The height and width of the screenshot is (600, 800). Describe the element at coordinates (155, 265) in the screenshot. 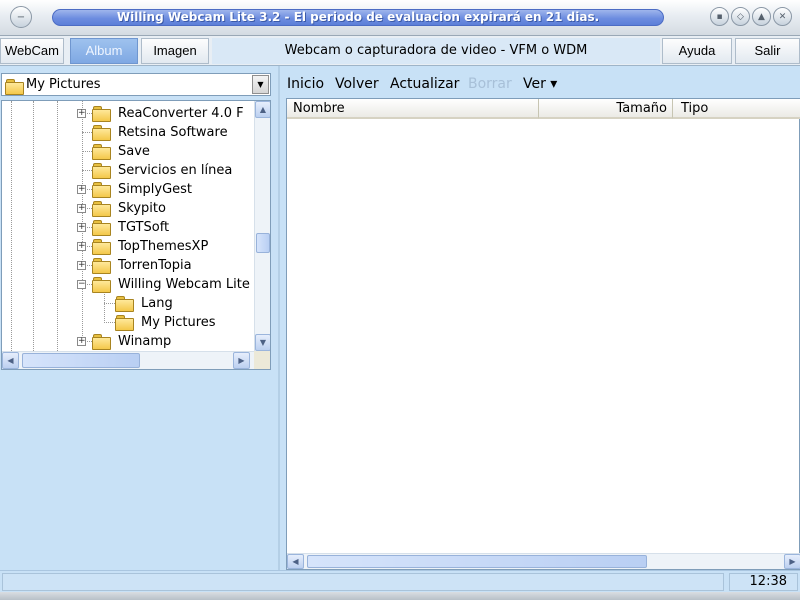

I see `tree-item-label: TorrenTopia` at that location.